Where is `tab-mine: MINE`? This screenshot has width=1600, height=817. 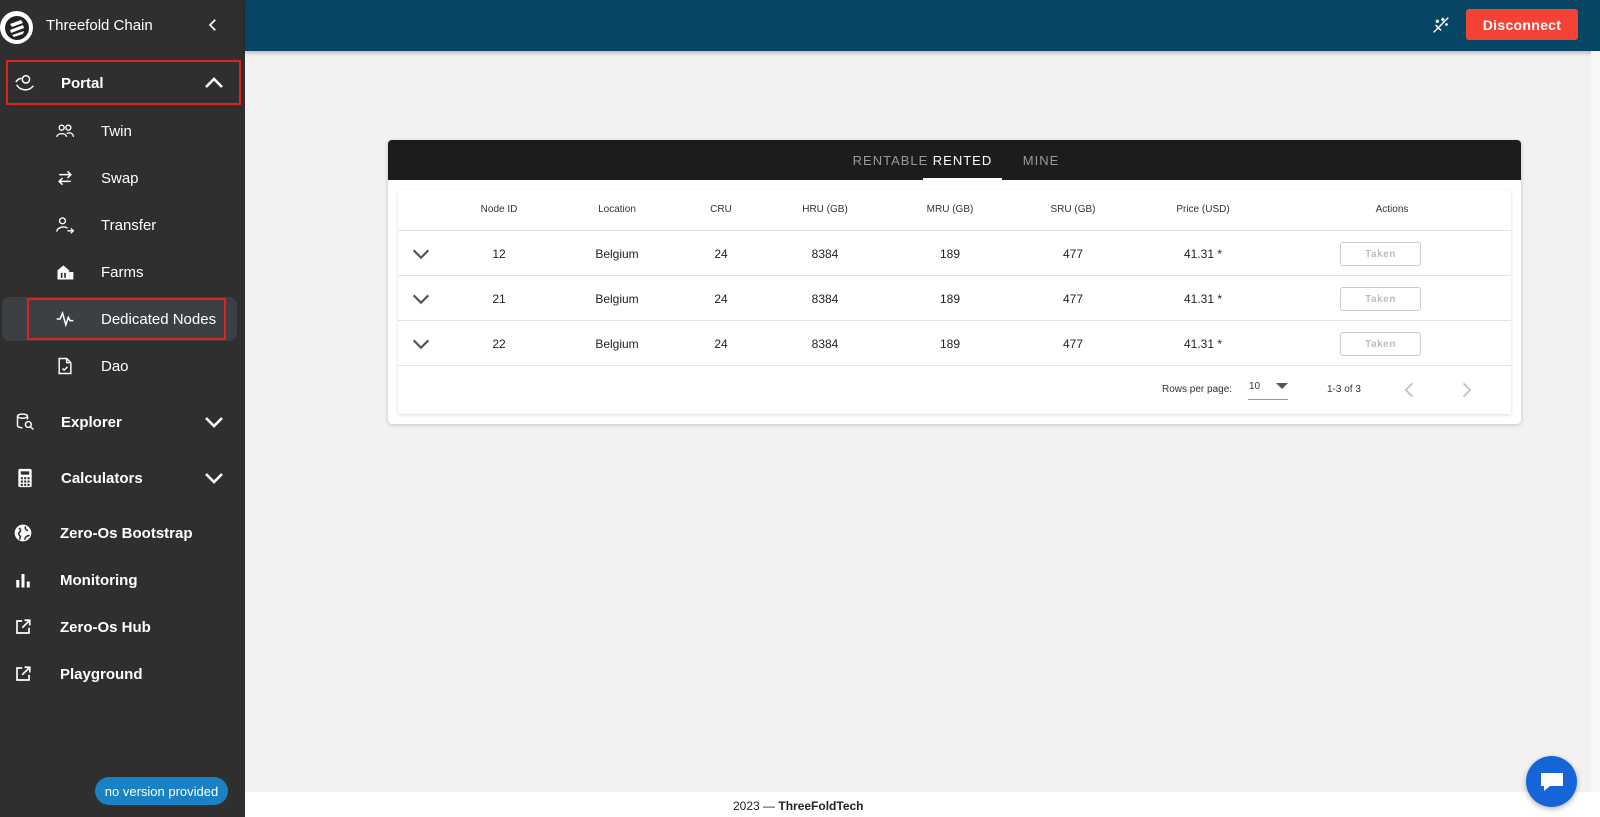 tab-mine: MINE is located at coordinates (1041, 160).